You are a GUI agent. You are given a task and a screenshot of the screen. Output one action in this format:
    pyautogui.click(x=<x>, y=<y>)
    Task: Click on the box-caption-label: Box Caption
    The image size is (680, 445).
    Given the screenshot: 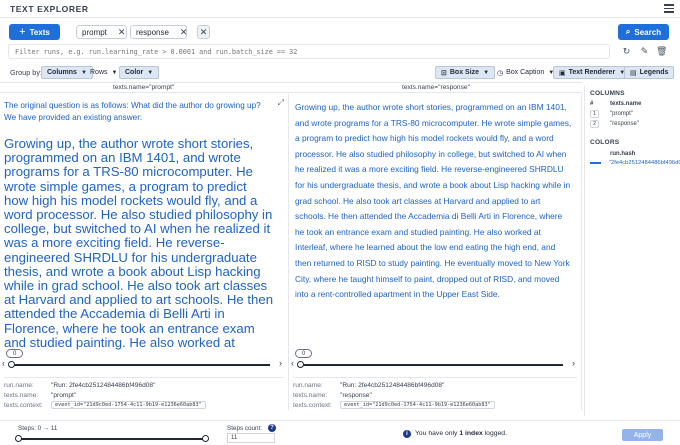 What is the action you would take?
    pyautogui.click(x=525, y=72)
    